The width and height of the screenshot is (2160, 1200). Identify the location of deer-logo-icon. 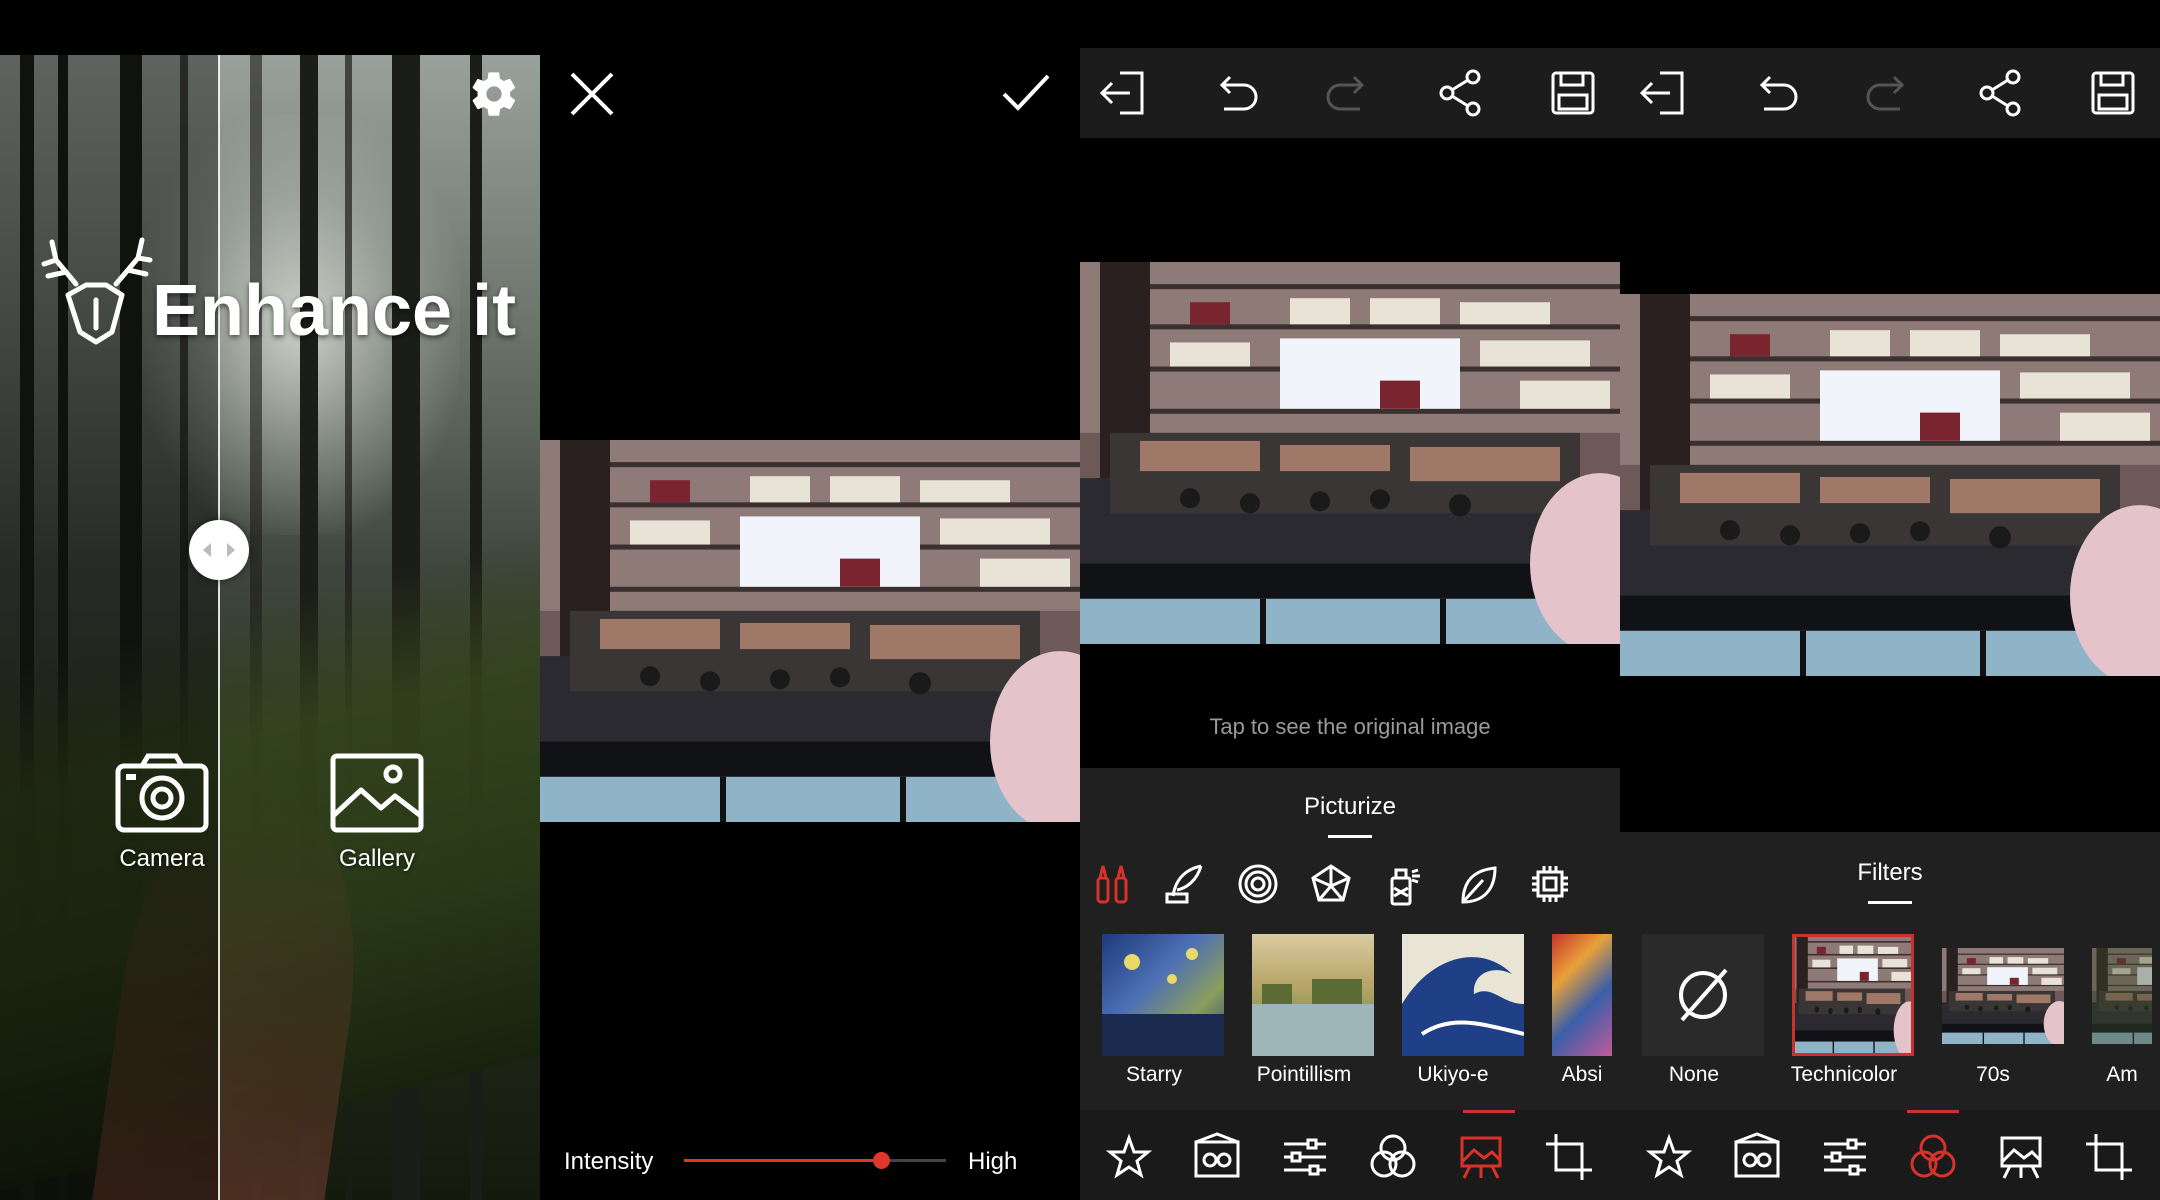
(97, 291).